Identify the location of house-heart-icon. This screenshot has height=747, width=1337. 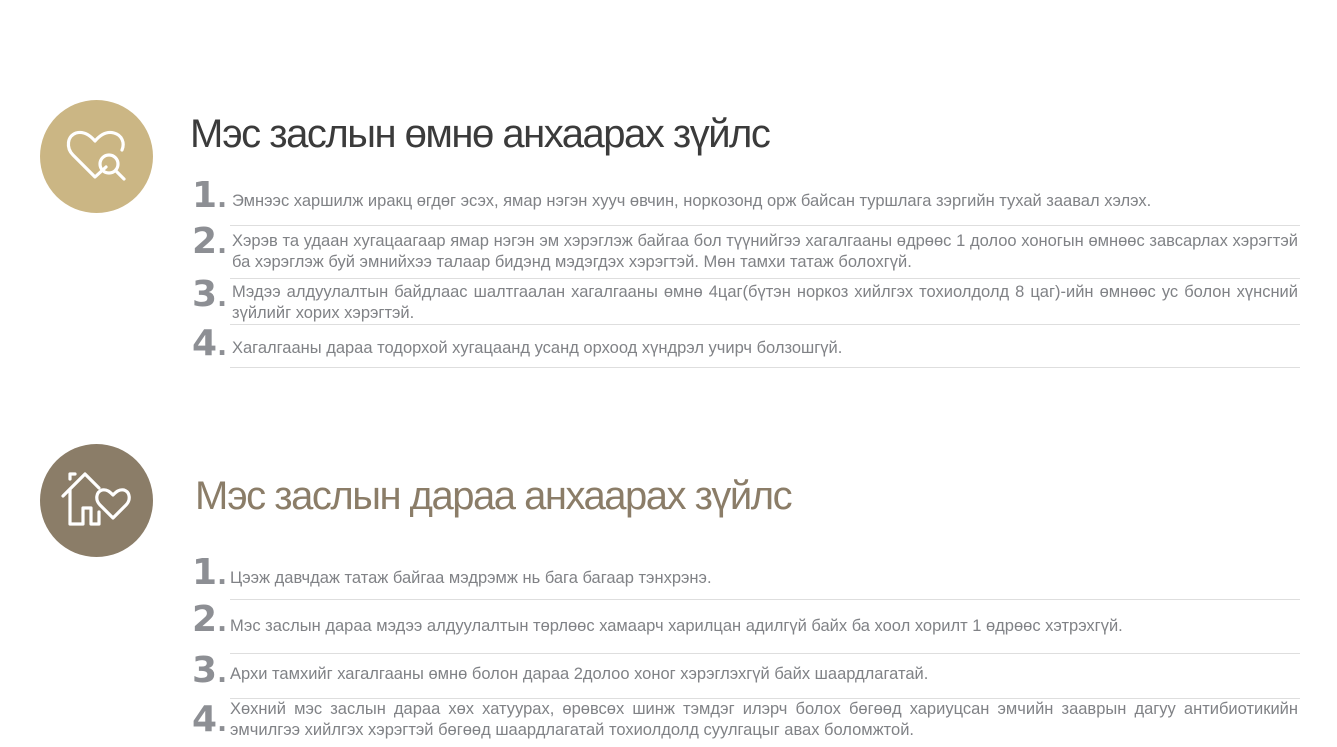
(97, 500).